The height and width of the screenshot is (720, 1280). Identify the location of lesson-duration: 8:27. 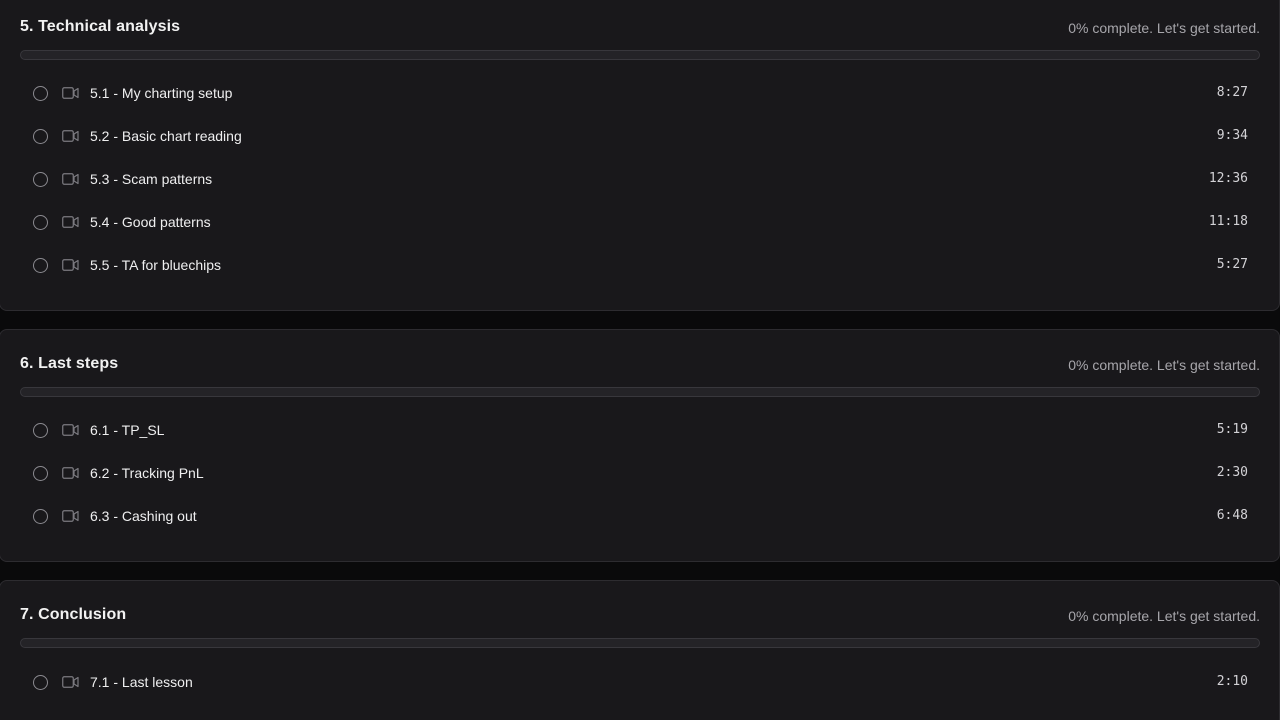
(1232, 92).